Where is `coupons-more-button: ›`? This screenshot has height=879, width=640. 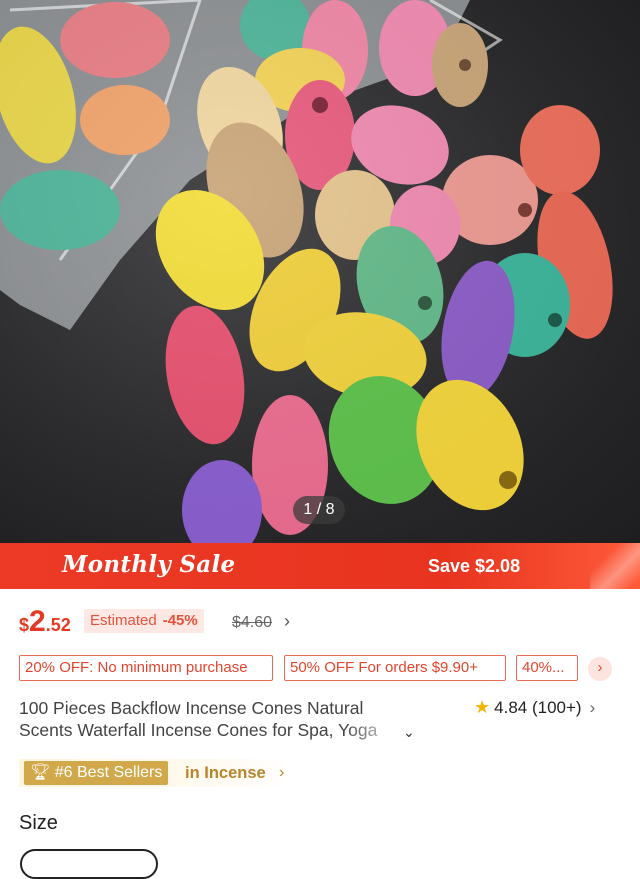
coupons-more-button: › is located at coordinates (600, 669).